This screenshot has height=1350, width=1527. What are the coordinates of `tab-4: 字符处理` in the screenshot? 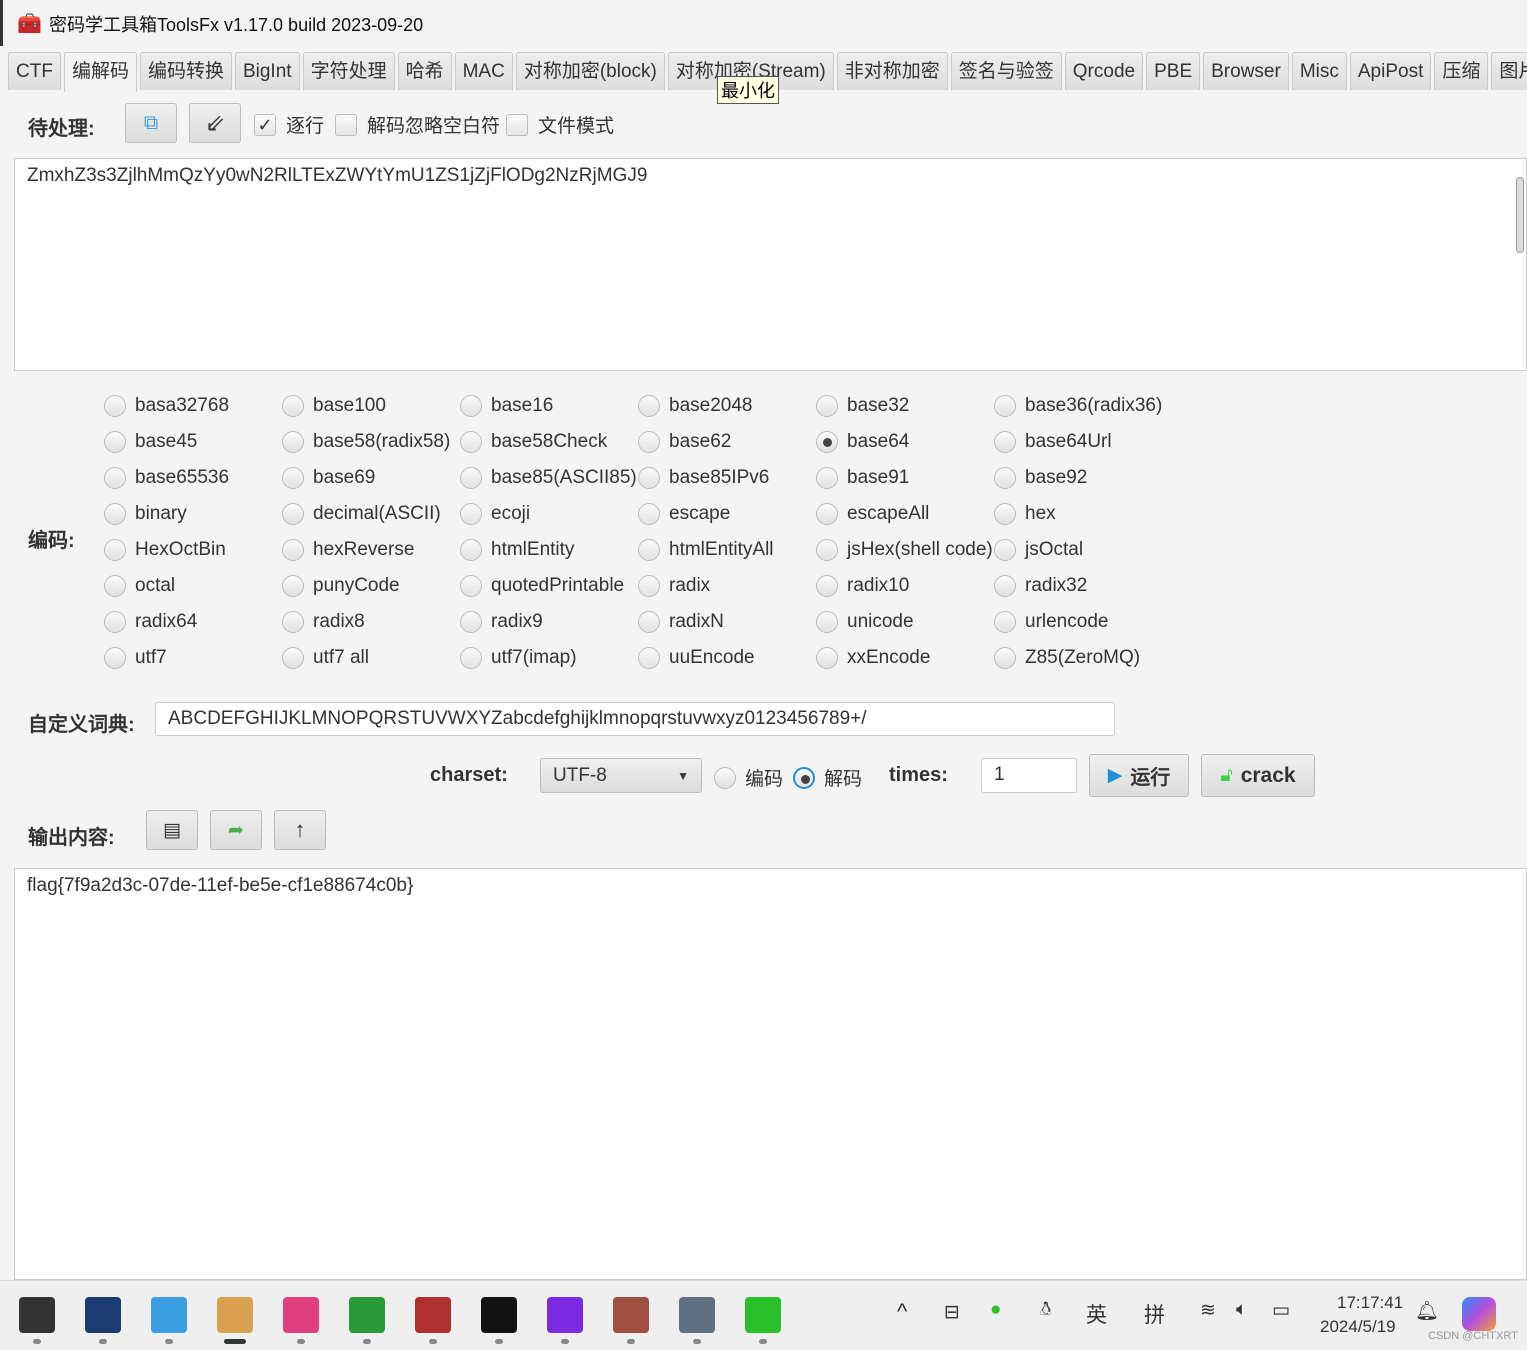 It's located at (348, 71).